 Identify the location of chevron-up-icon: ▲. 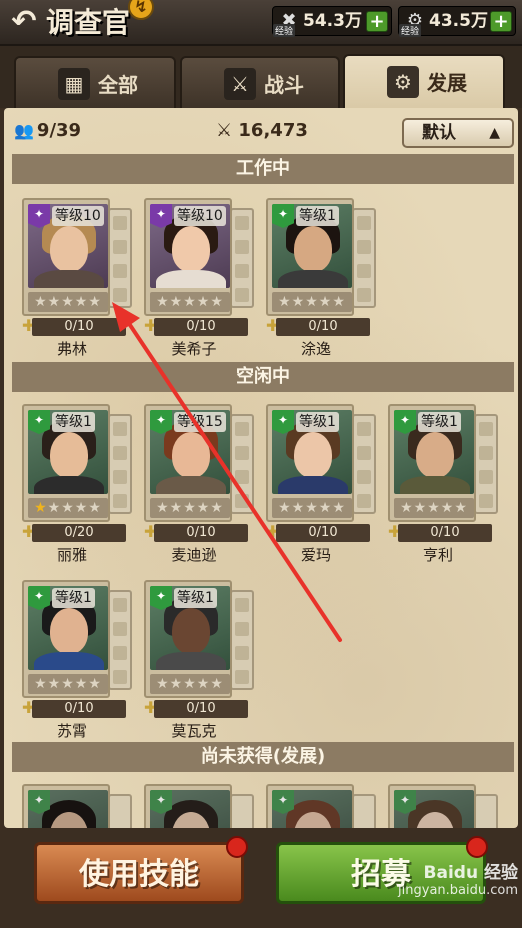
(494, 133).